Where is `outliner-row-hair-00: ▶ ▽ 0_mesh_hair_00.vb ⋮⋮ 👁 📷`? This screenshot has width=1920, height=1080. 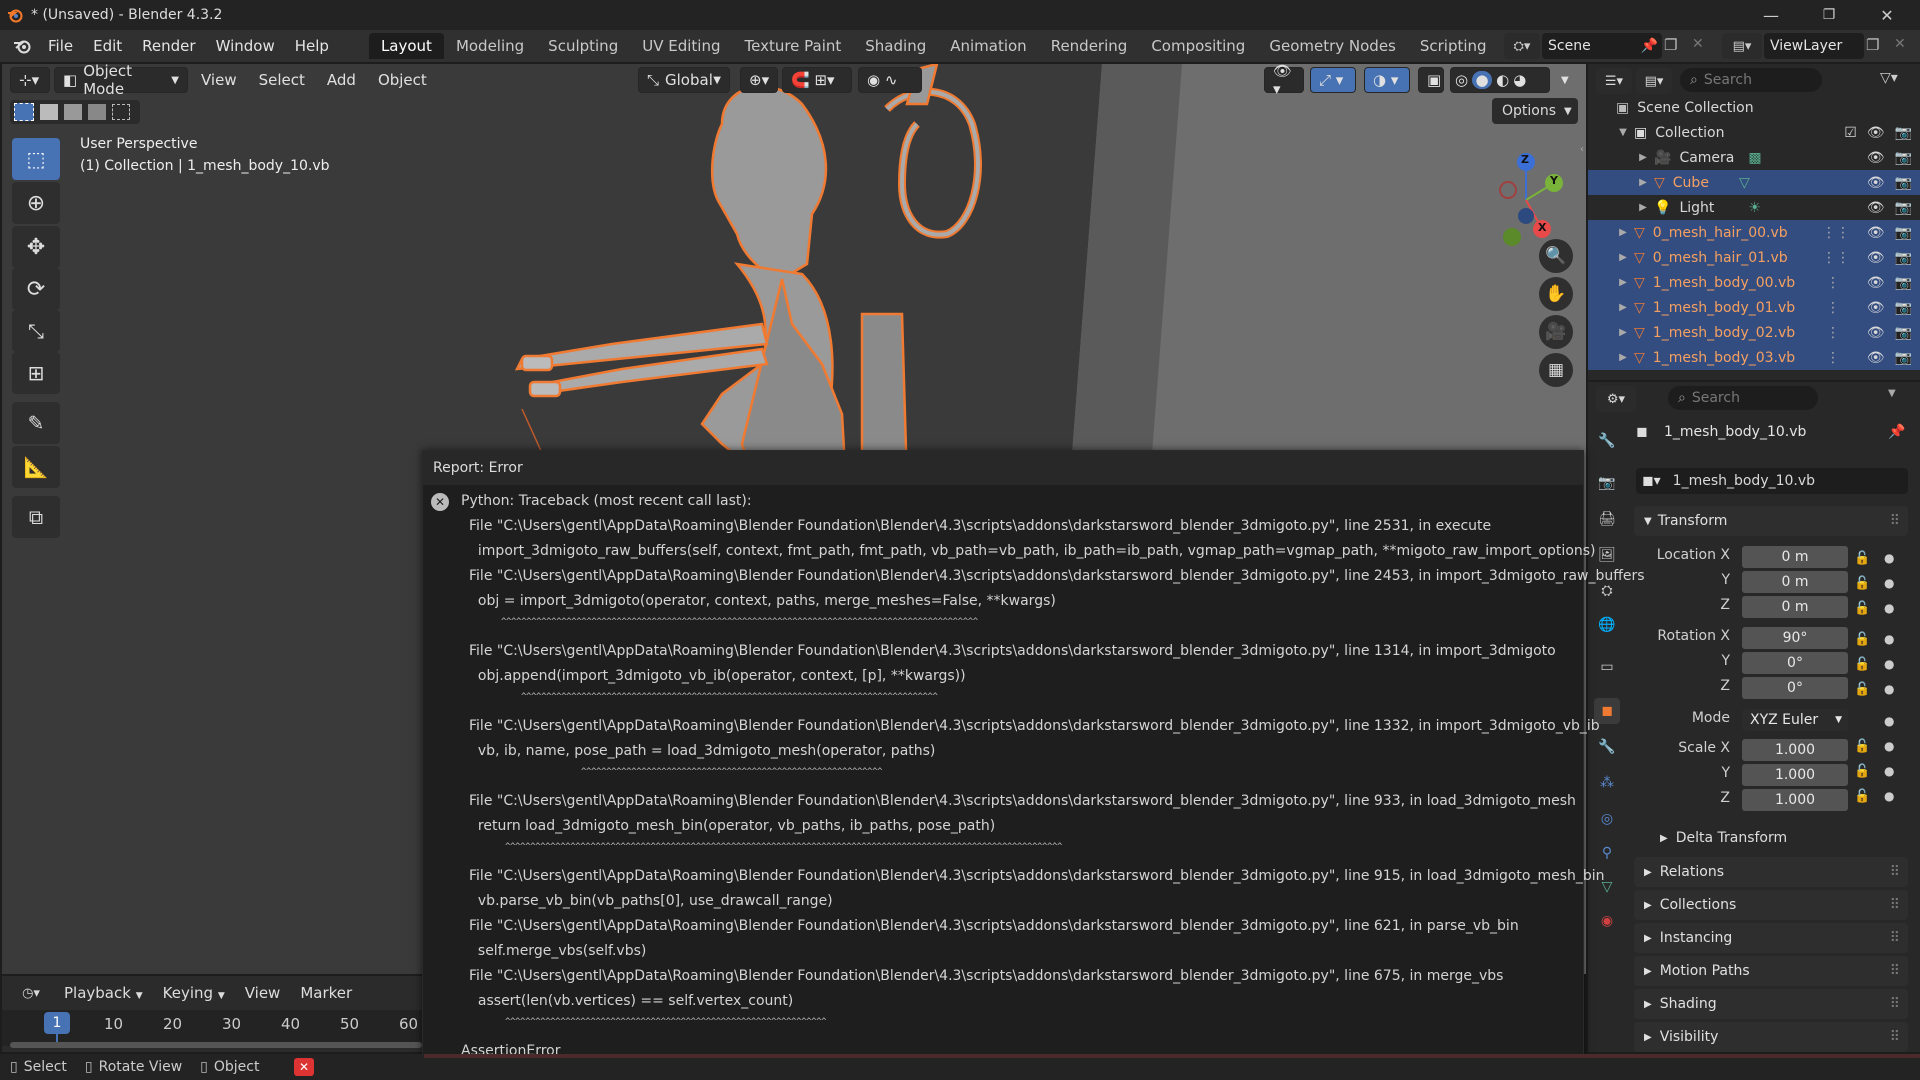
outliner-row-hair-00: ▶ ▽ 0_mesh_hair_00.vb ⋮⋮ 👁 📷 is located at coordinates (1754, 232).